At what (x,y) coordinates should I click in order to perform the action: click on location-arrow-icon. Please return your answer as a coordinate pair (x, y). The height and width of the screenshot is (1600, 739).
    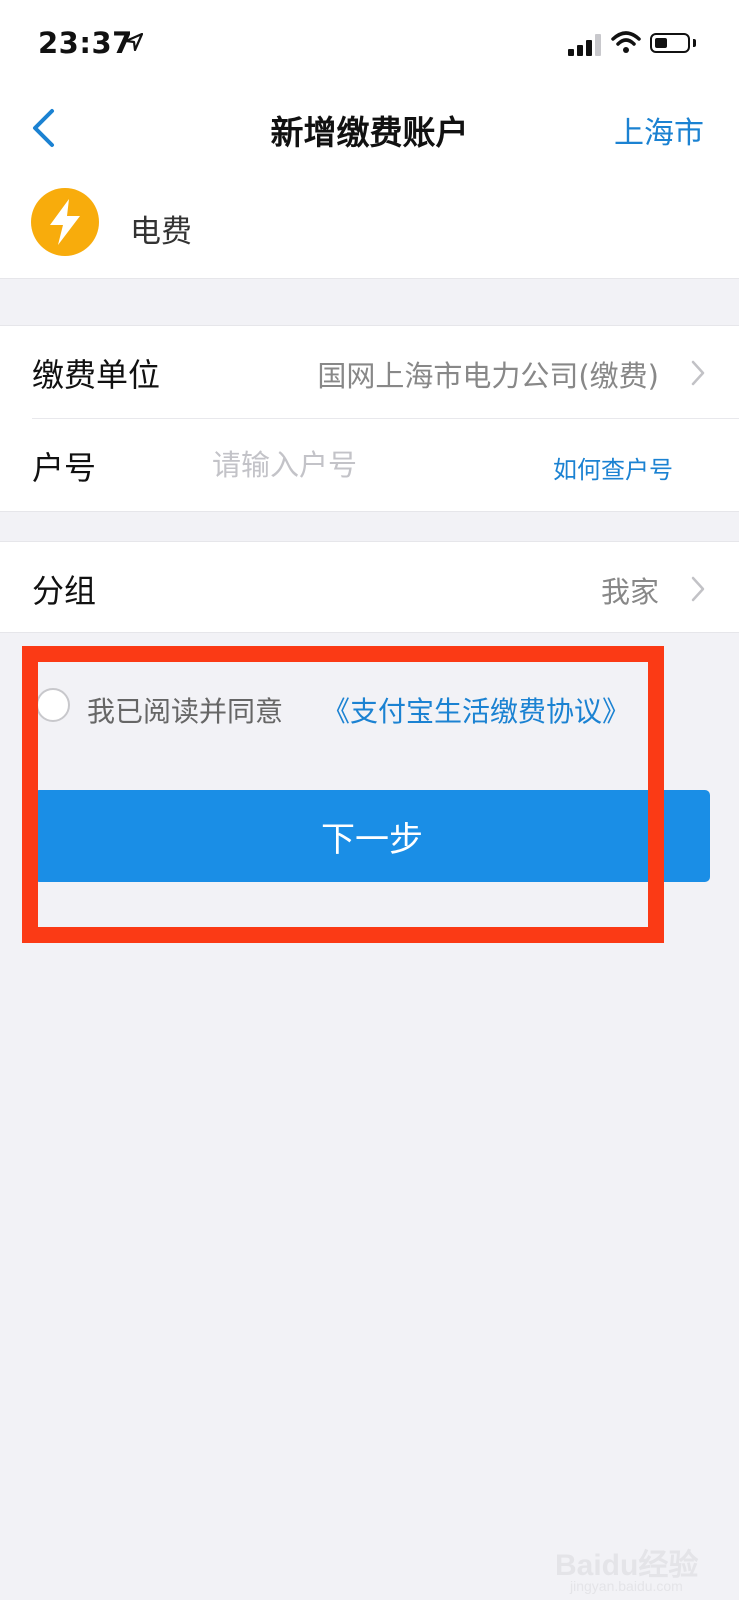
    Looking at the image, I should click on (134, 42).